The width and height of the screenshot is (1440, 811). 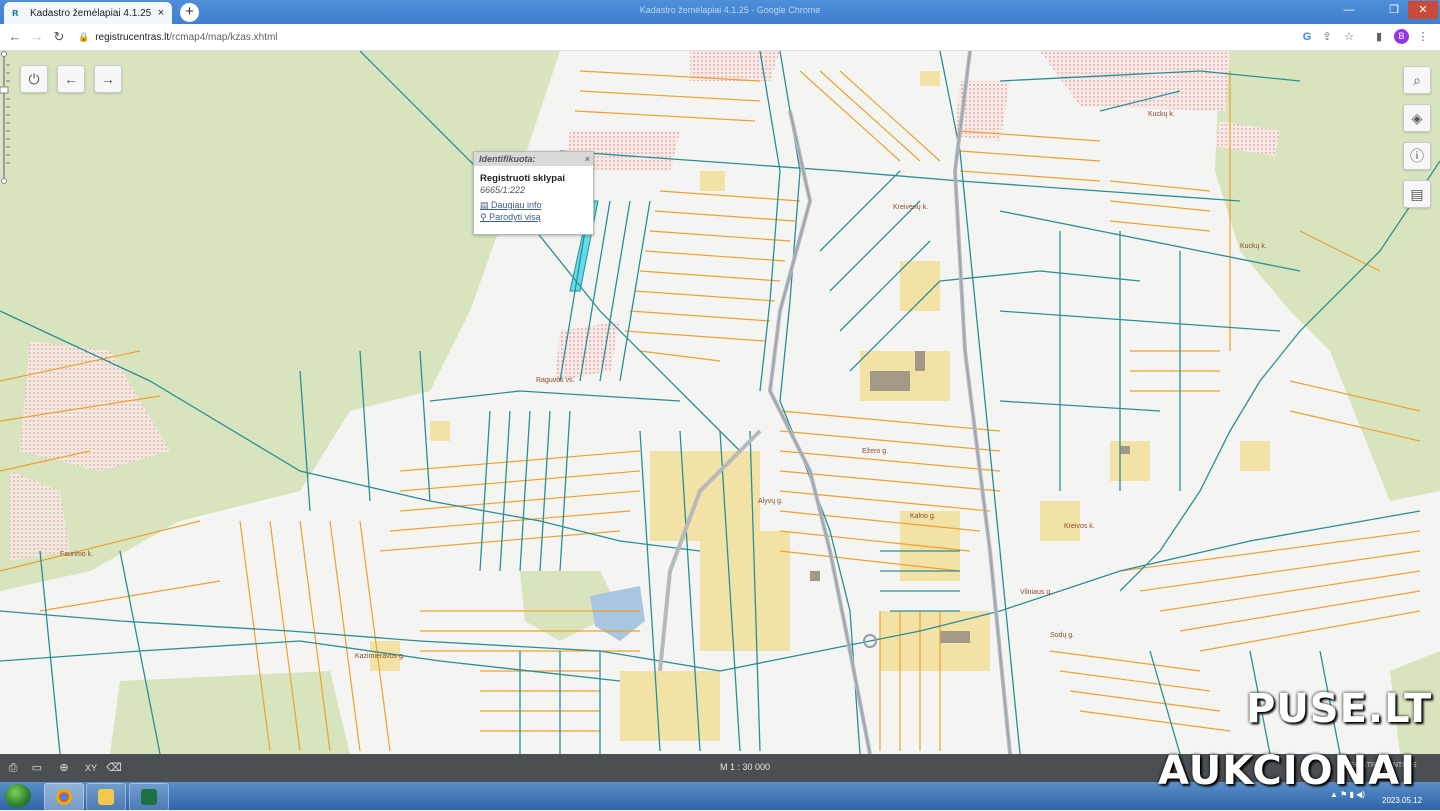 I want to click on url-host: registrucentras.lt, so click(x=132, y=37).